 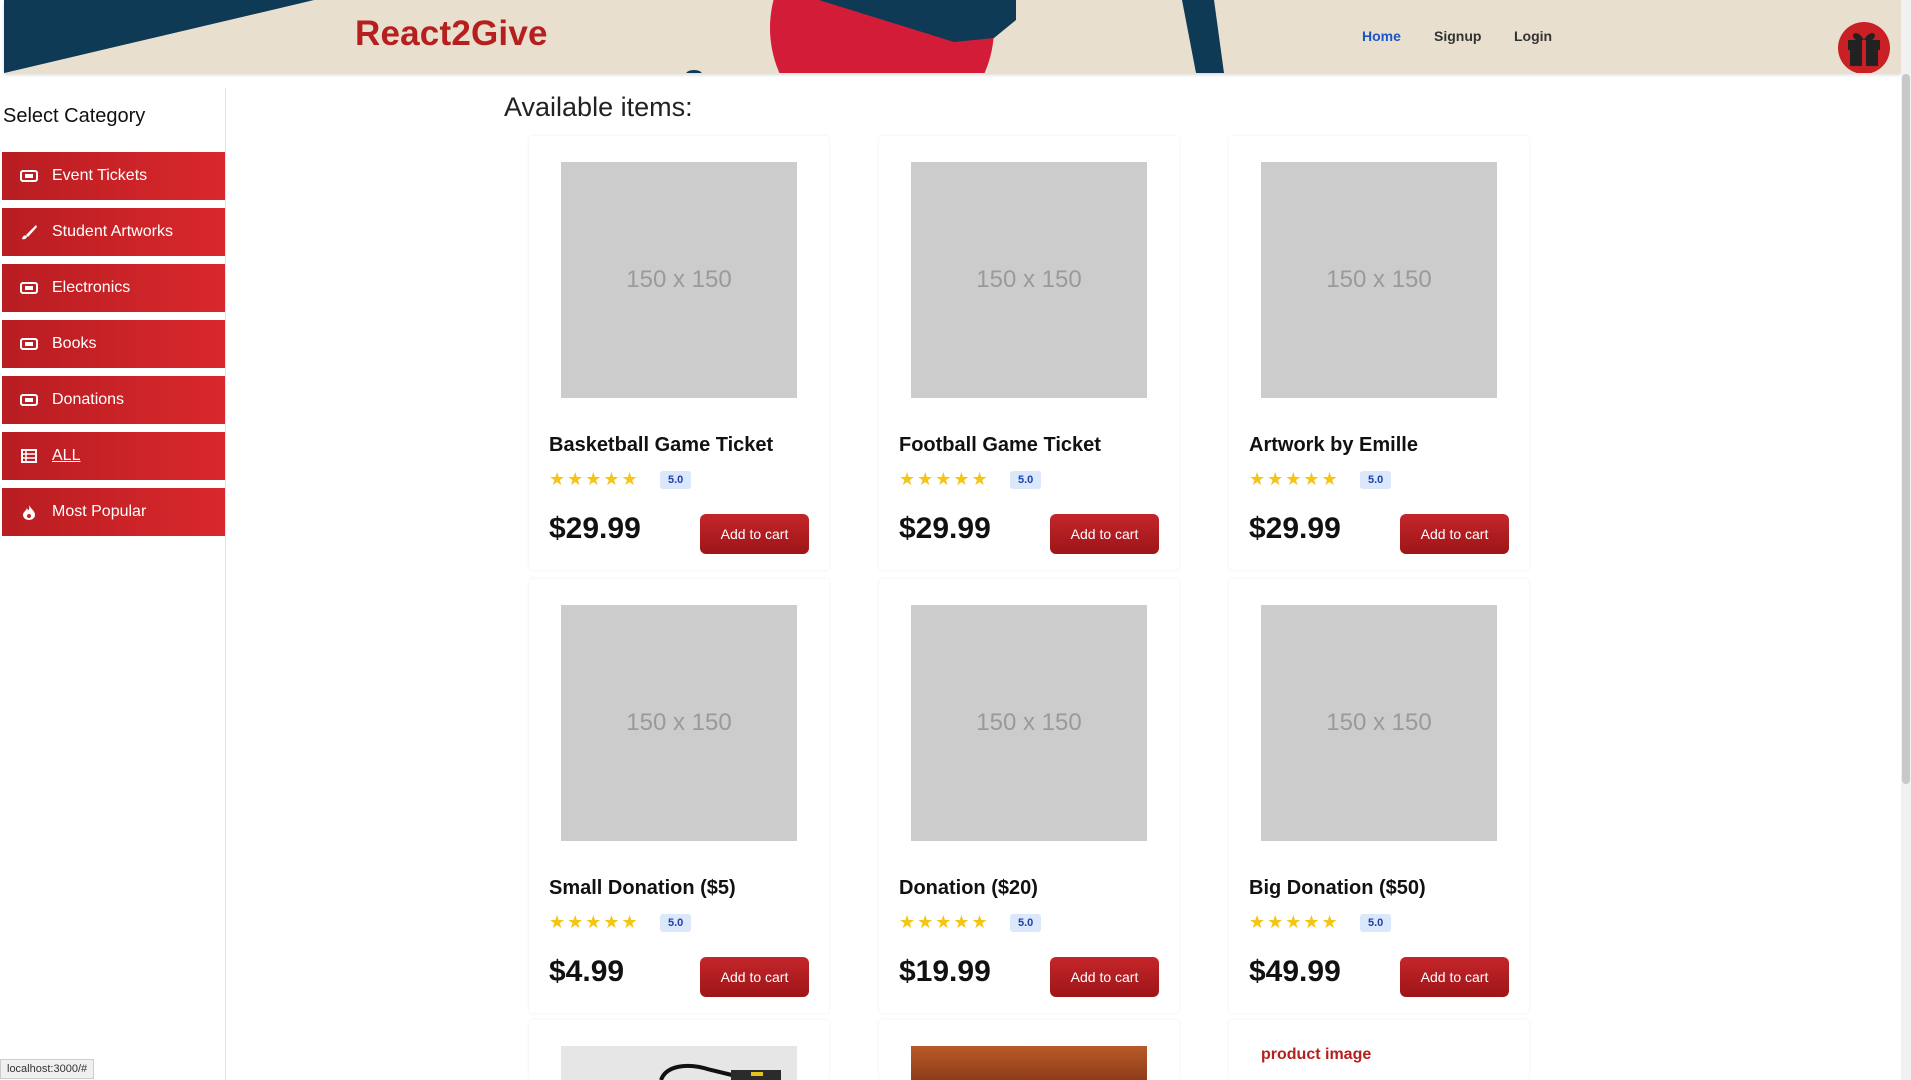 I want to click on sidebar-item-electronics: Electronics, so click(x=113, y=288).